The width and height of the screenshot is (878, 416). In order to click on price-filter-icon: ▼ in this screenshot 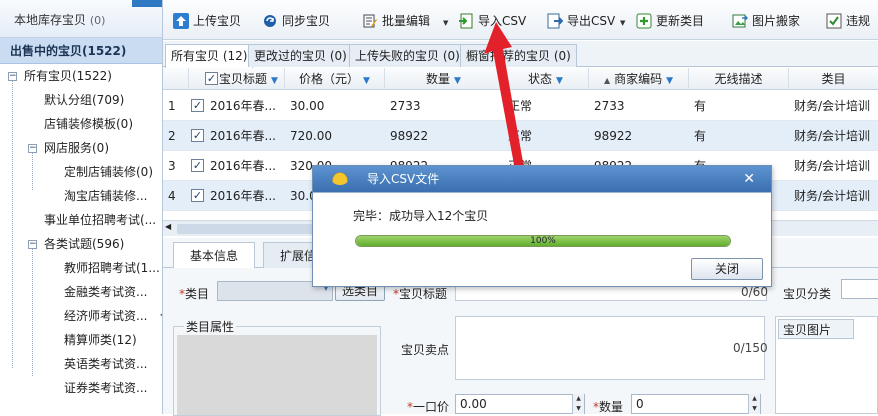, I will do `click(366, 81)`.